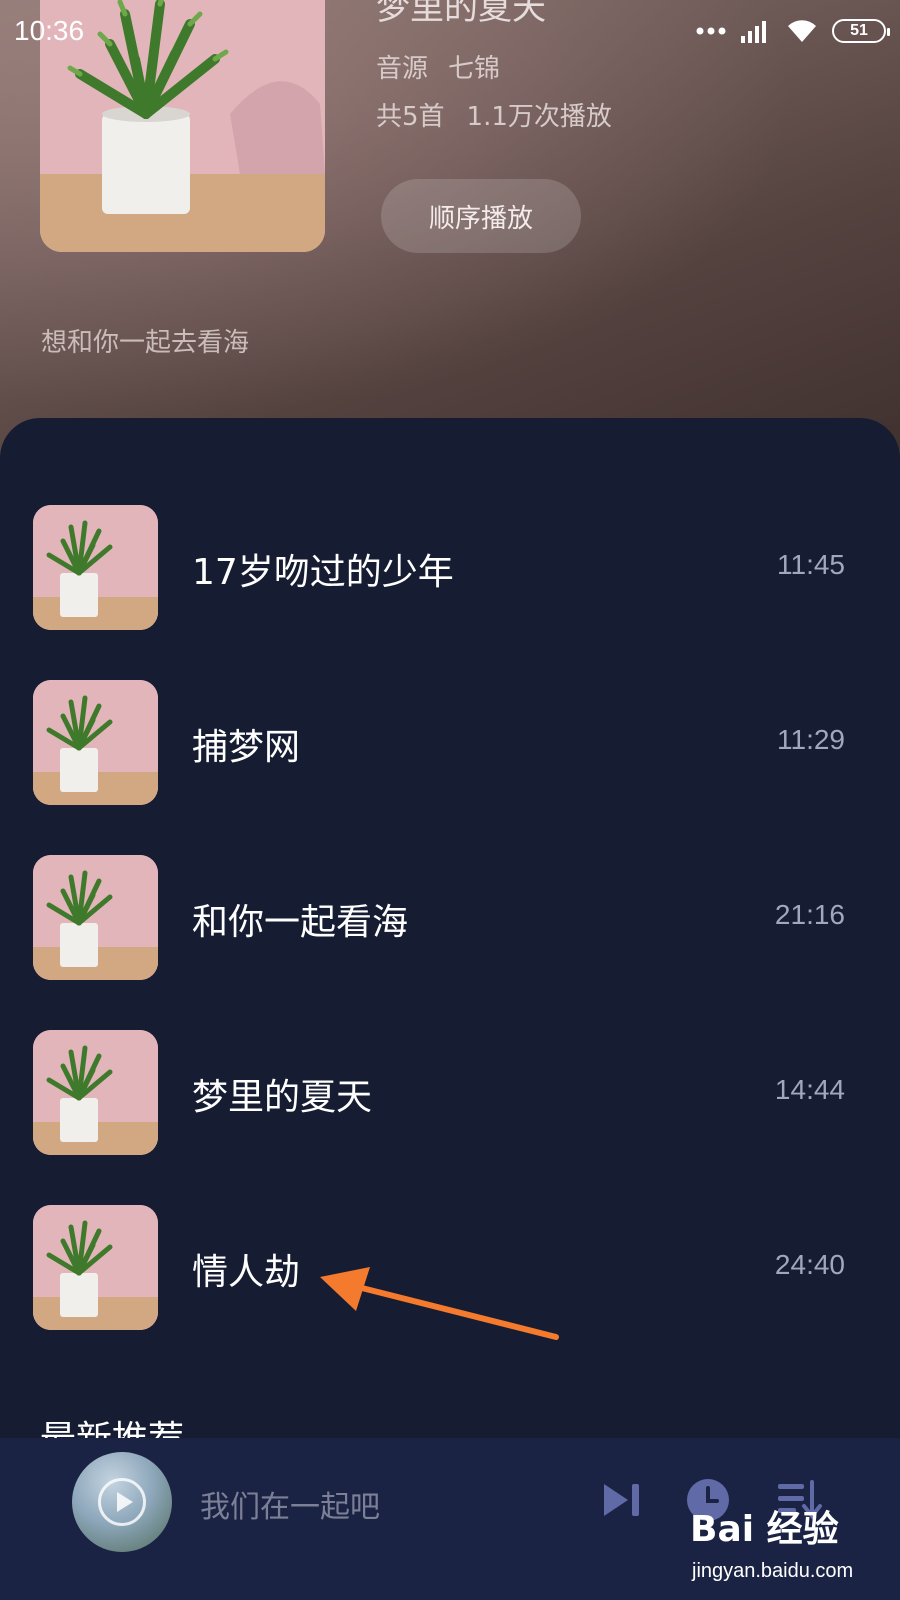 This screenshot has height=1600, width=900. Describe the element at coordinates (764, 1529) in the screenshot. I see `watermark-logo: Bai 经验` at that location.